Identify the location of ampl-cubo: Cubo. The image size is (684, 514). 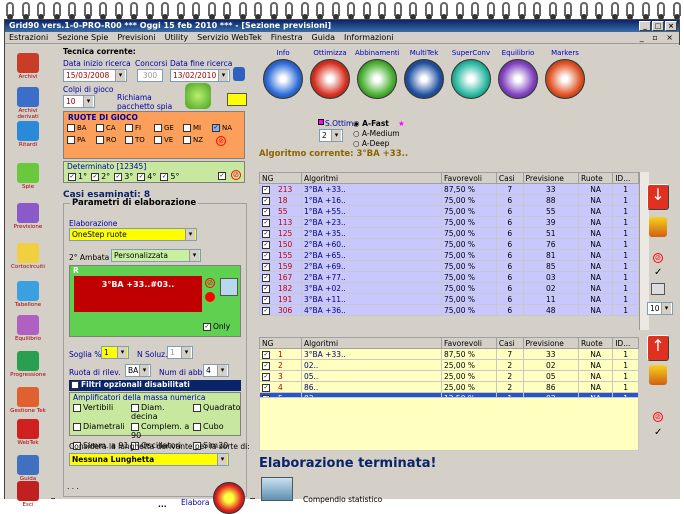
(217, 431).